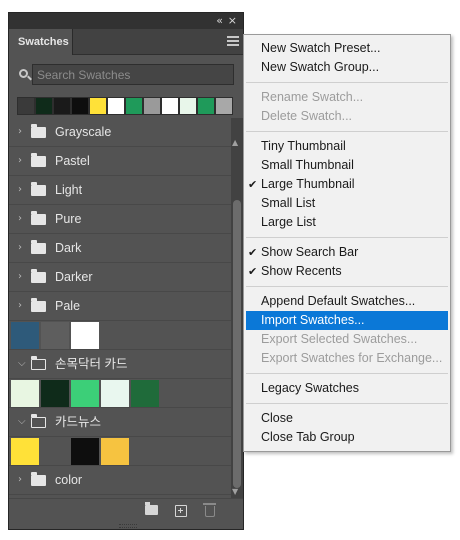  What do you see at coordinates (235, 142) in the screenshot?
I see `scroll-up-icon: ▲` at bounding box center [235, 142].